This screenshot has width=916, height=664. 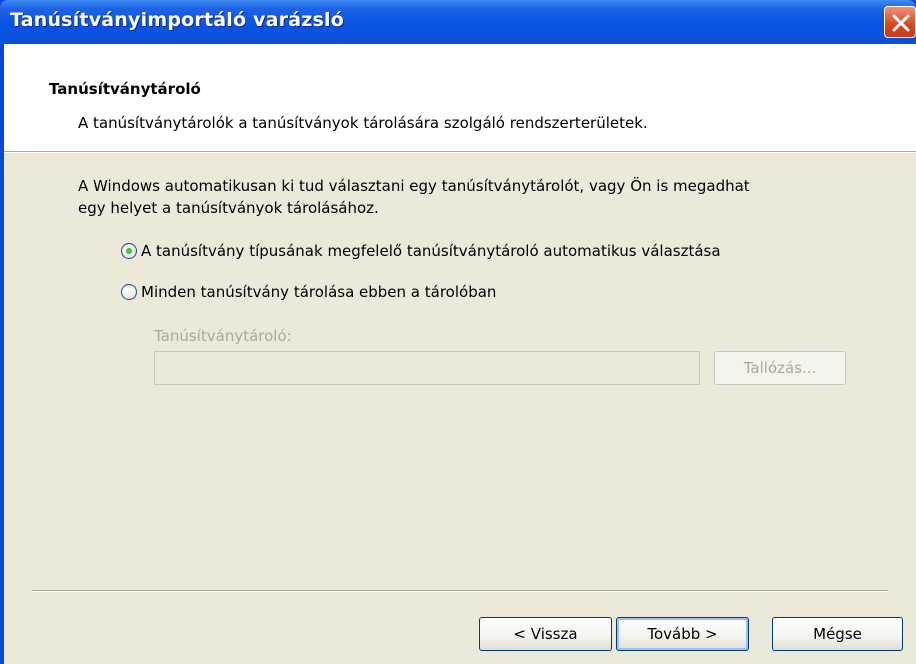 I want to click on store-field-label: Tanúsítványtároló:, so click(x=223, y=336).